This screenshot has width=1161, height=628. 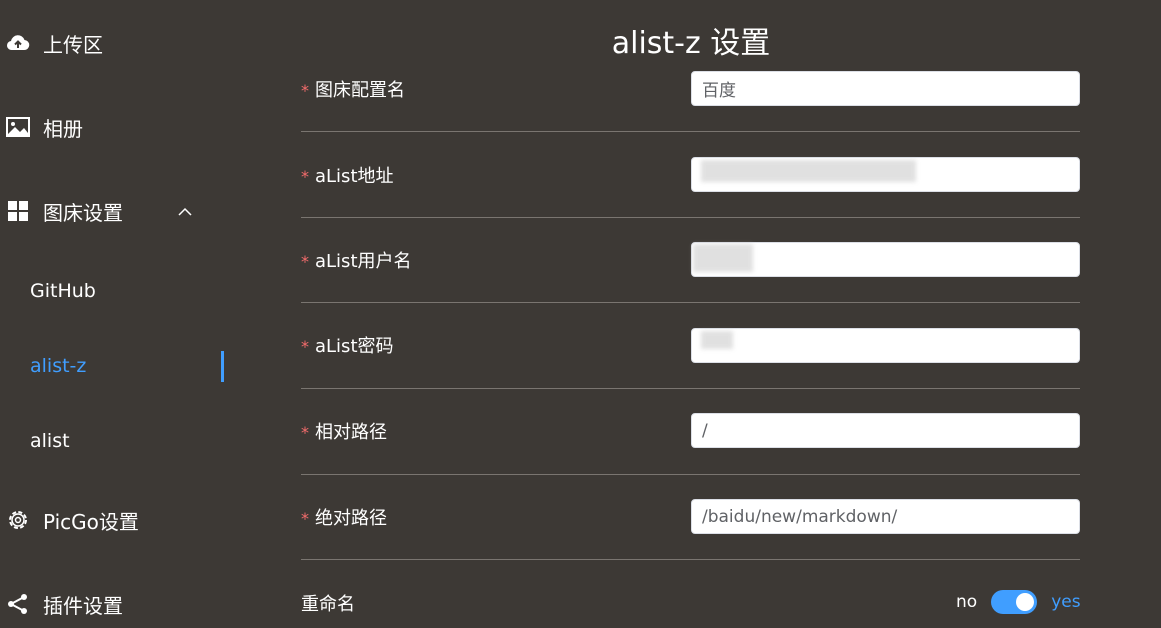 What do you see at coordinates (127, 441) in the screenshot?
I see `sidebar-subitem-alist: alist` at bounding box center [127, 441].